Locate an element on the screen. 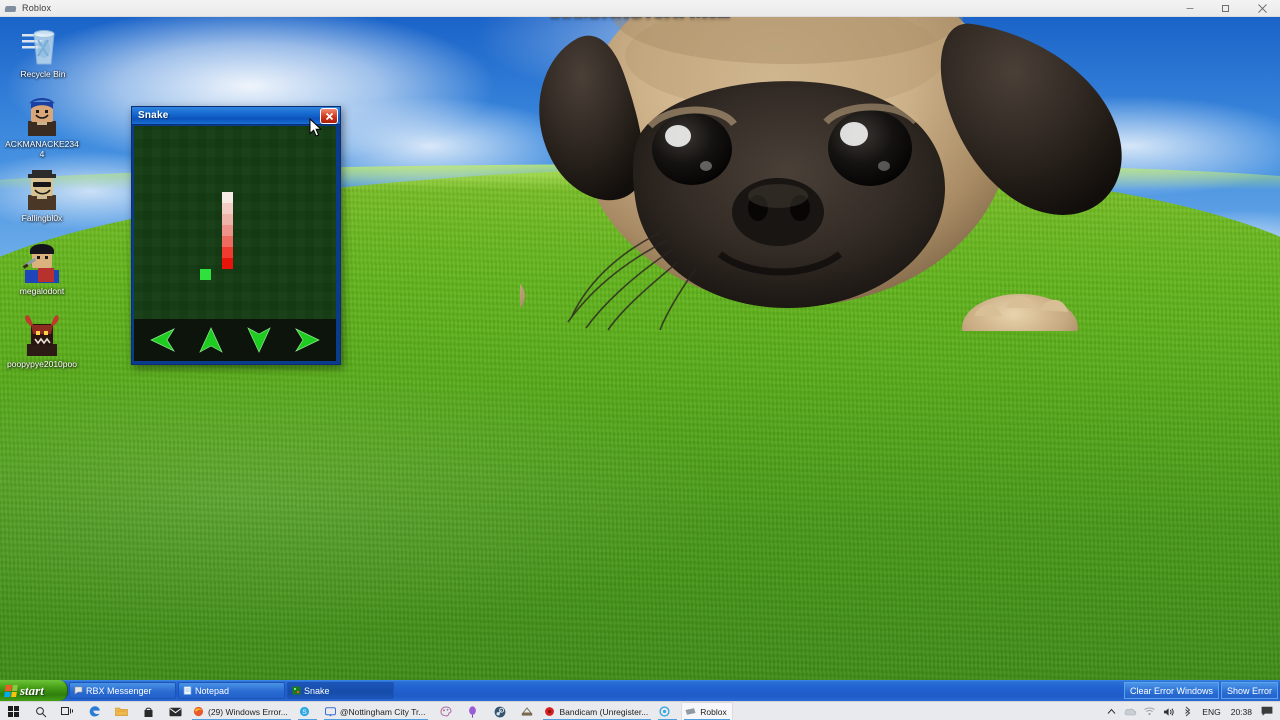 The image size is (1280, 720). desktop-icon-ackmanacke2344: ACKMANACKE2344 is located at coordinates (42, 126).